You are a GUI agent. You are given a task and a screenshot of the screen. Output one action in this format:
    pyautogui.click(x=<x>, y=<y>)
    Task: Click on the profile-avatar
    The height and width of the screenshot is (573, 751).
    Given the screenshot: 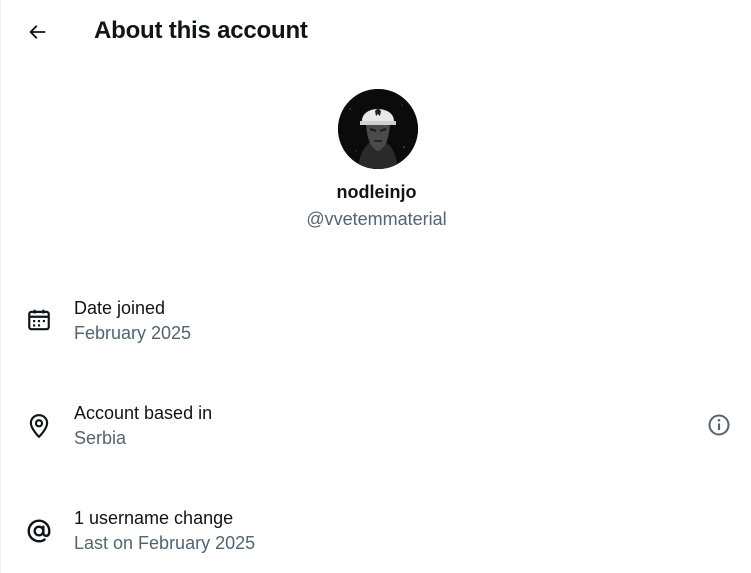 What is the action you would take?
    pyautogui.click(x=378, y=129)
    